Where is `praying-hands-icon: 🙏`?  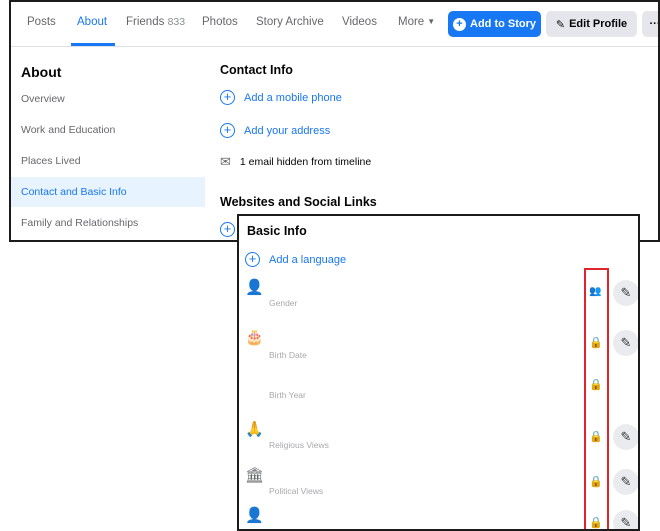
praying-hands-icon: 🙏 is located at coordinates (254, 429).